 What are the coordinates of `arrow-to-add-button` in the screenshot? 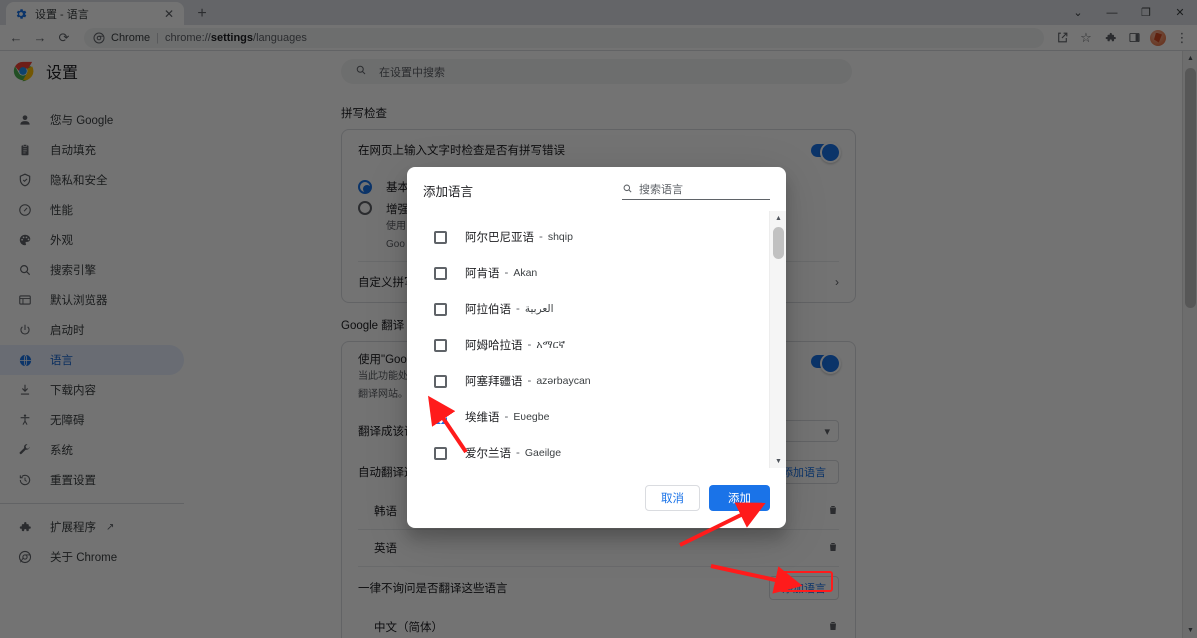 It's located at (722, 524).